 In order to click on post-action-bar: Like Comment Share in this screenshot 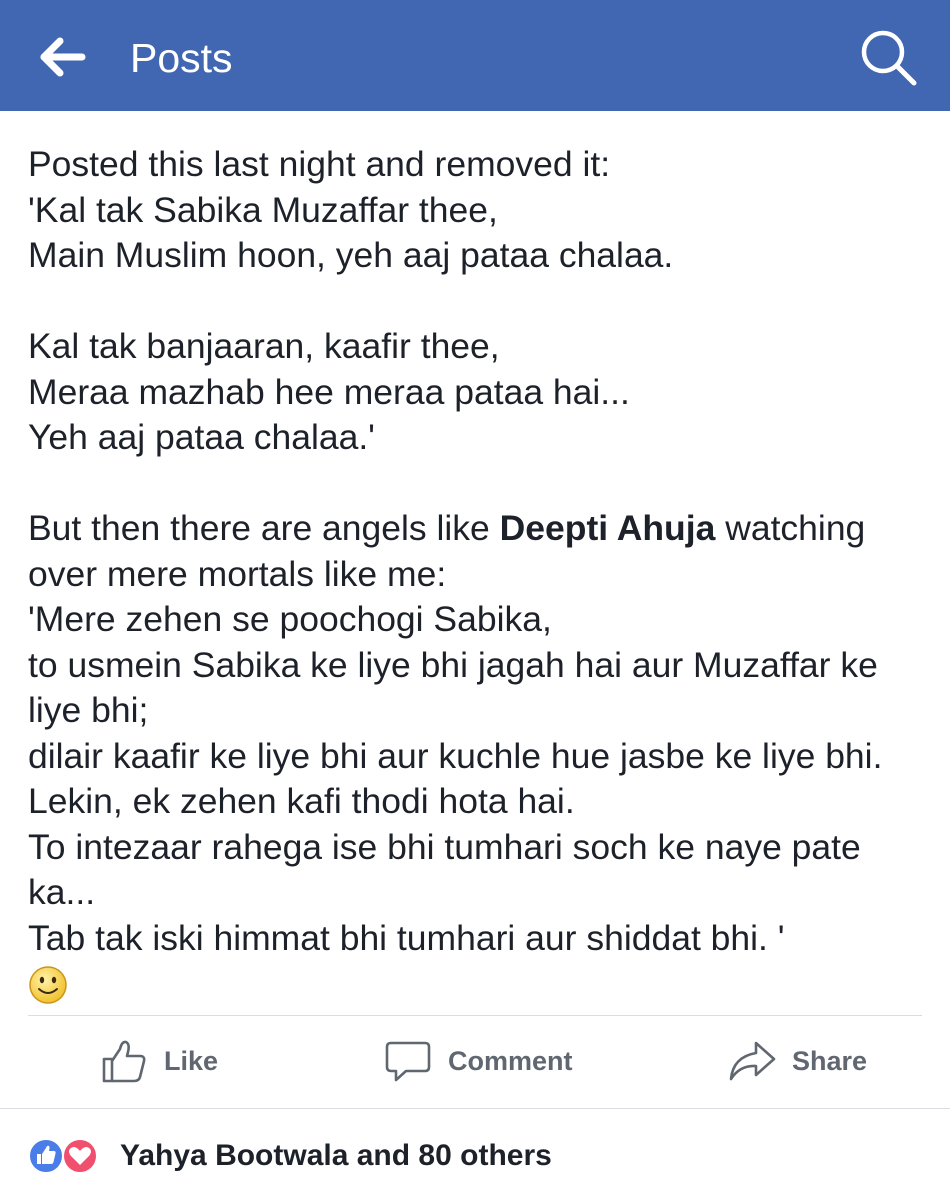, I will do `click(475, 1062)`.